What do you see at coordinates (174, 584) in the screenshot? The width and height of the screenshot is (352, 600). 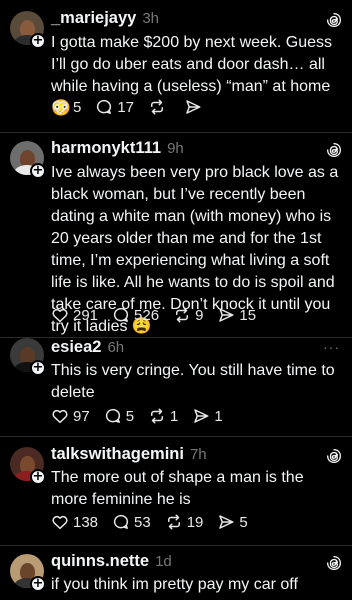 I see `post-text: if you think im pretty pay my car off` at bounding box center [174, 584].